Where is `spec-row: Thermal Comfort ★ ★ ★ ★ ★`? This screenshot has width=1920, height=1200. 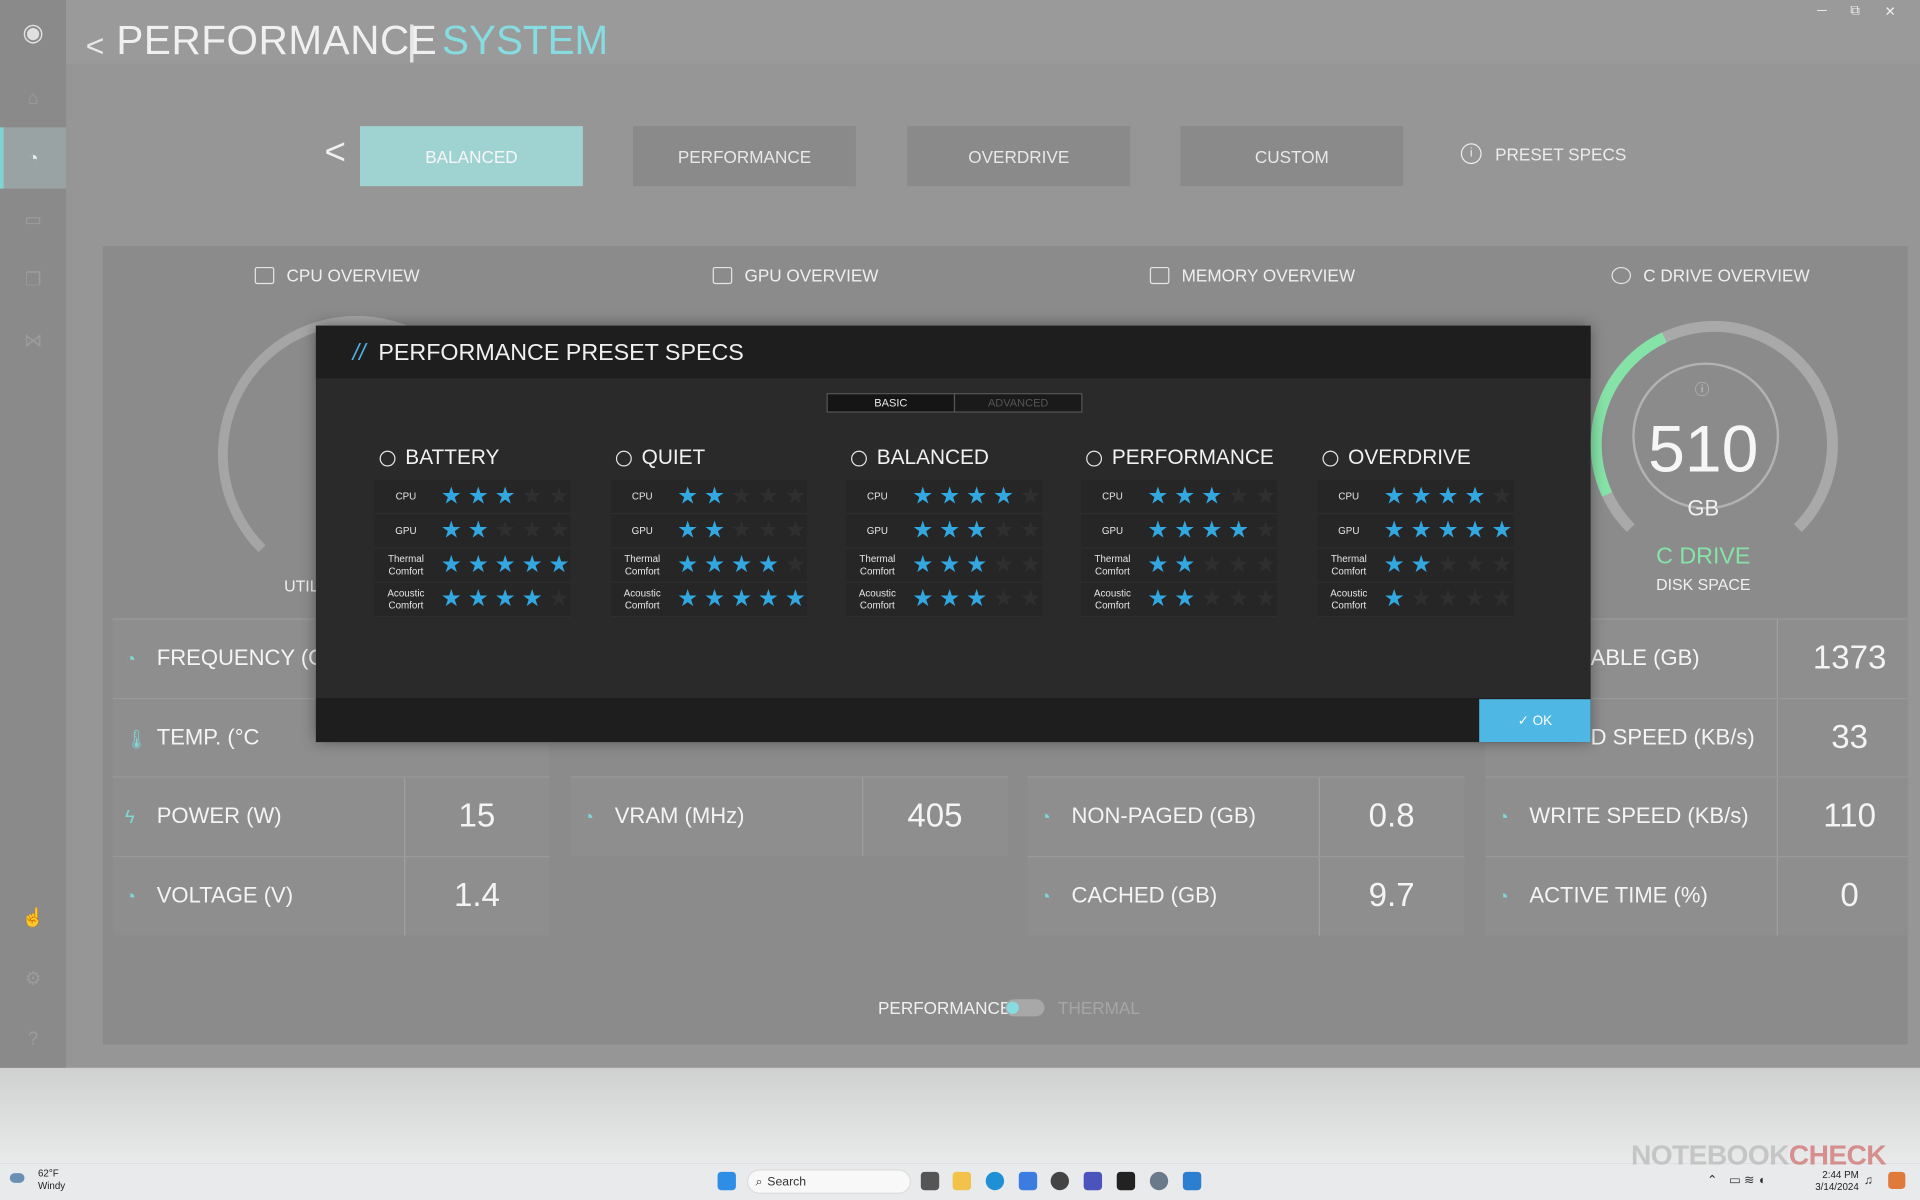 spec-row: Thermal Comfort ★ ★ ★ ★ ★ is located at coordinates (472, 565).